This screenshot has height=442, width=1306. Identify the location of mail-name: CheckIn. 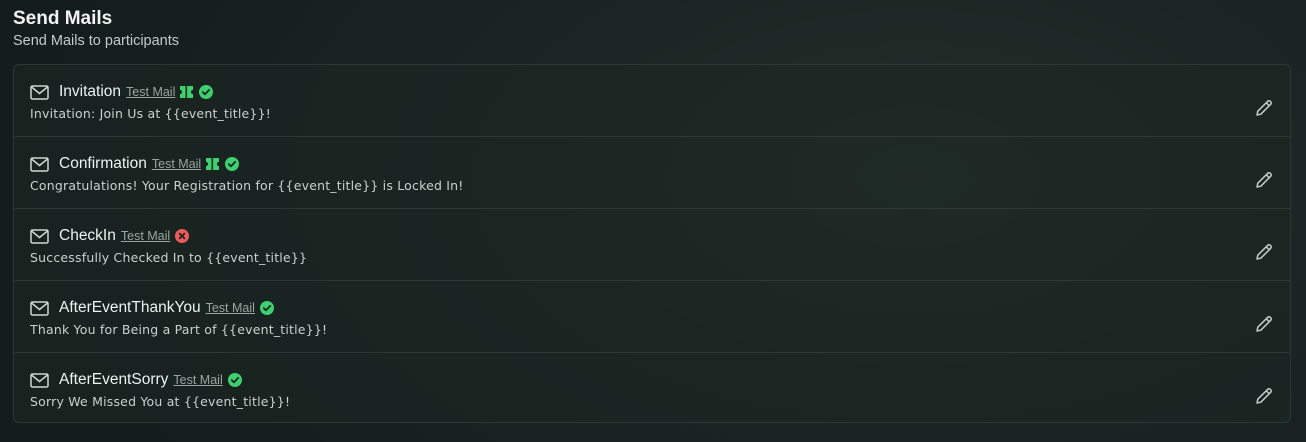
(87, 235).